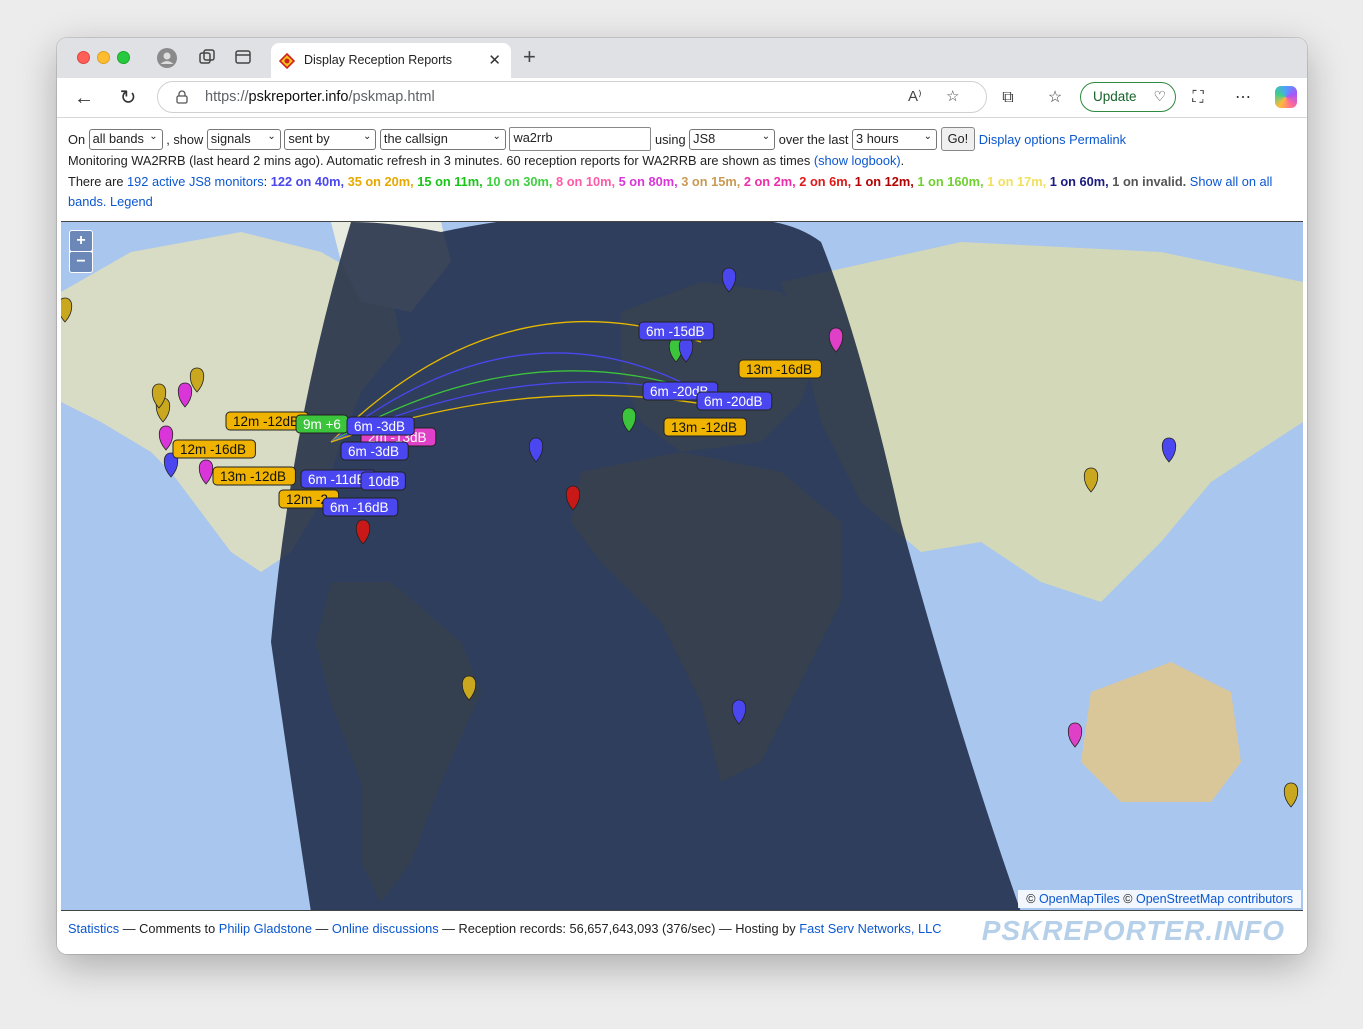 The image size is (1363, 1029). What do you see at coordinates (494, 60) in the screenshot?
I see `close-tab-icon: ✕` at bounding box center [494, 60].